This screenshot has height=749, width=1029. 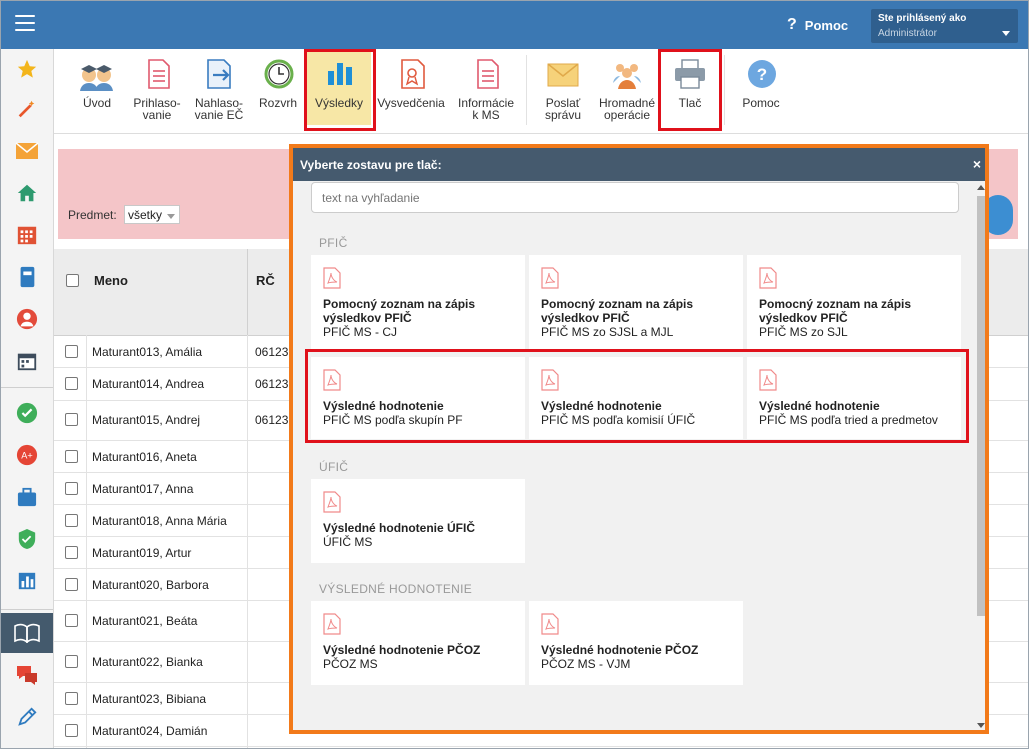 I want to click on toolbar-prihlasovanie-button: Prihlaso- vanie, so click(x=157, y=89).